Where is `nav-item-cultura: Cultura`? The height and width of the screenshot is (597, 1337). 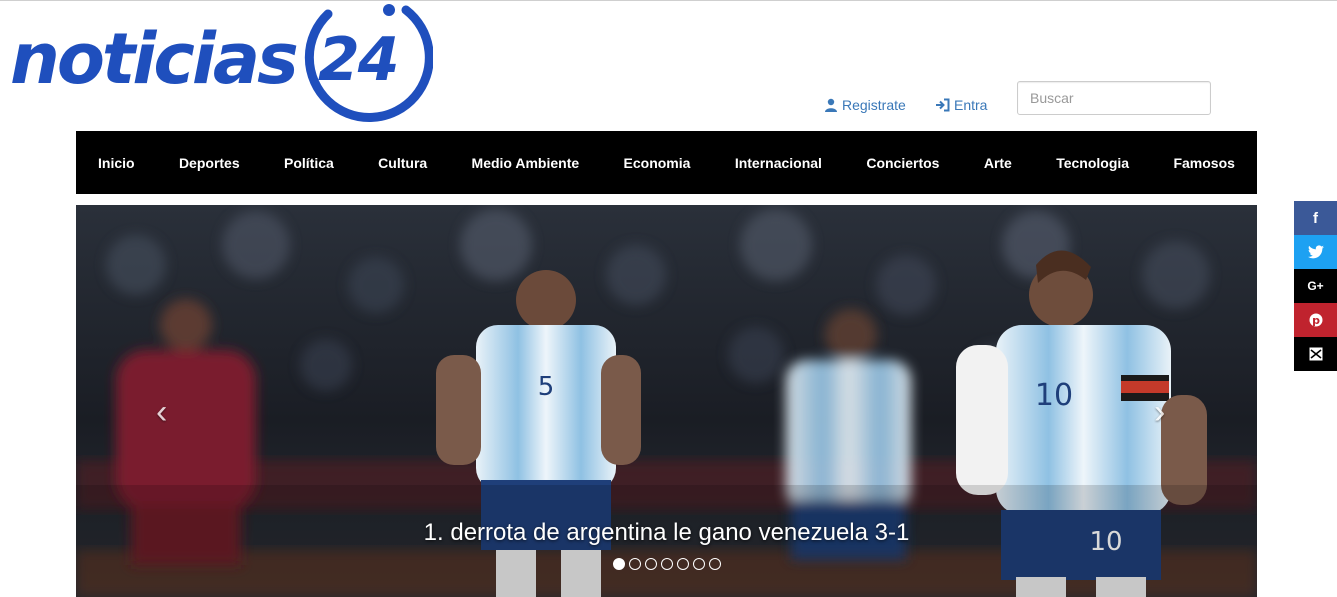
nav-item-cultura: Cultura is located at coordinates (402, 163).